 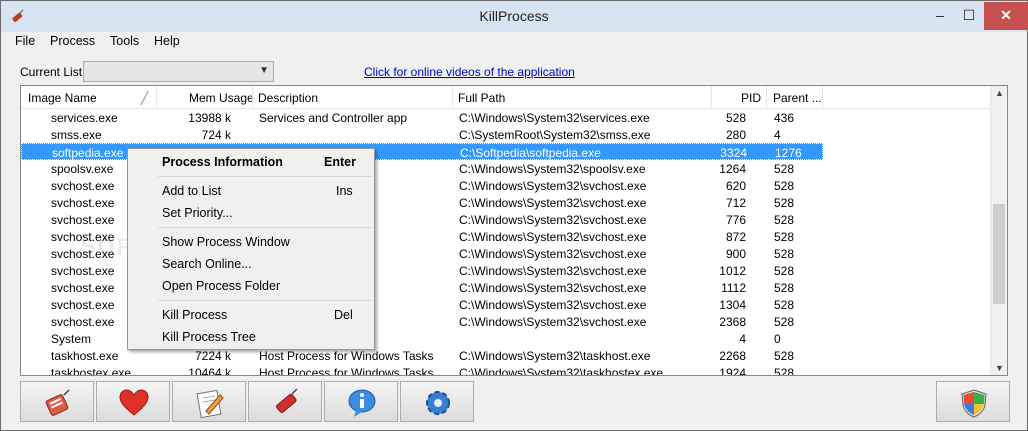 I want to click on gear-icon, so click(x=438, y=403).